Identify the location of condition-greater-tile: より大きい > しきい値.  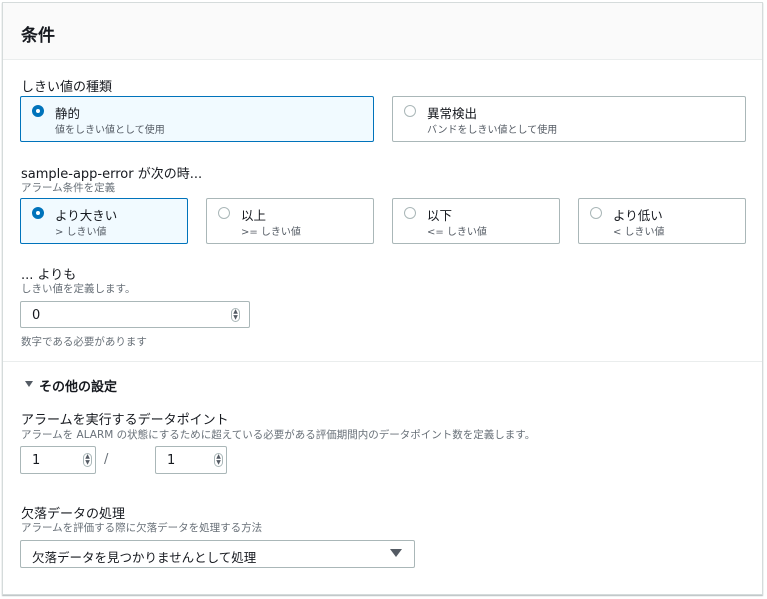
(104, 221).